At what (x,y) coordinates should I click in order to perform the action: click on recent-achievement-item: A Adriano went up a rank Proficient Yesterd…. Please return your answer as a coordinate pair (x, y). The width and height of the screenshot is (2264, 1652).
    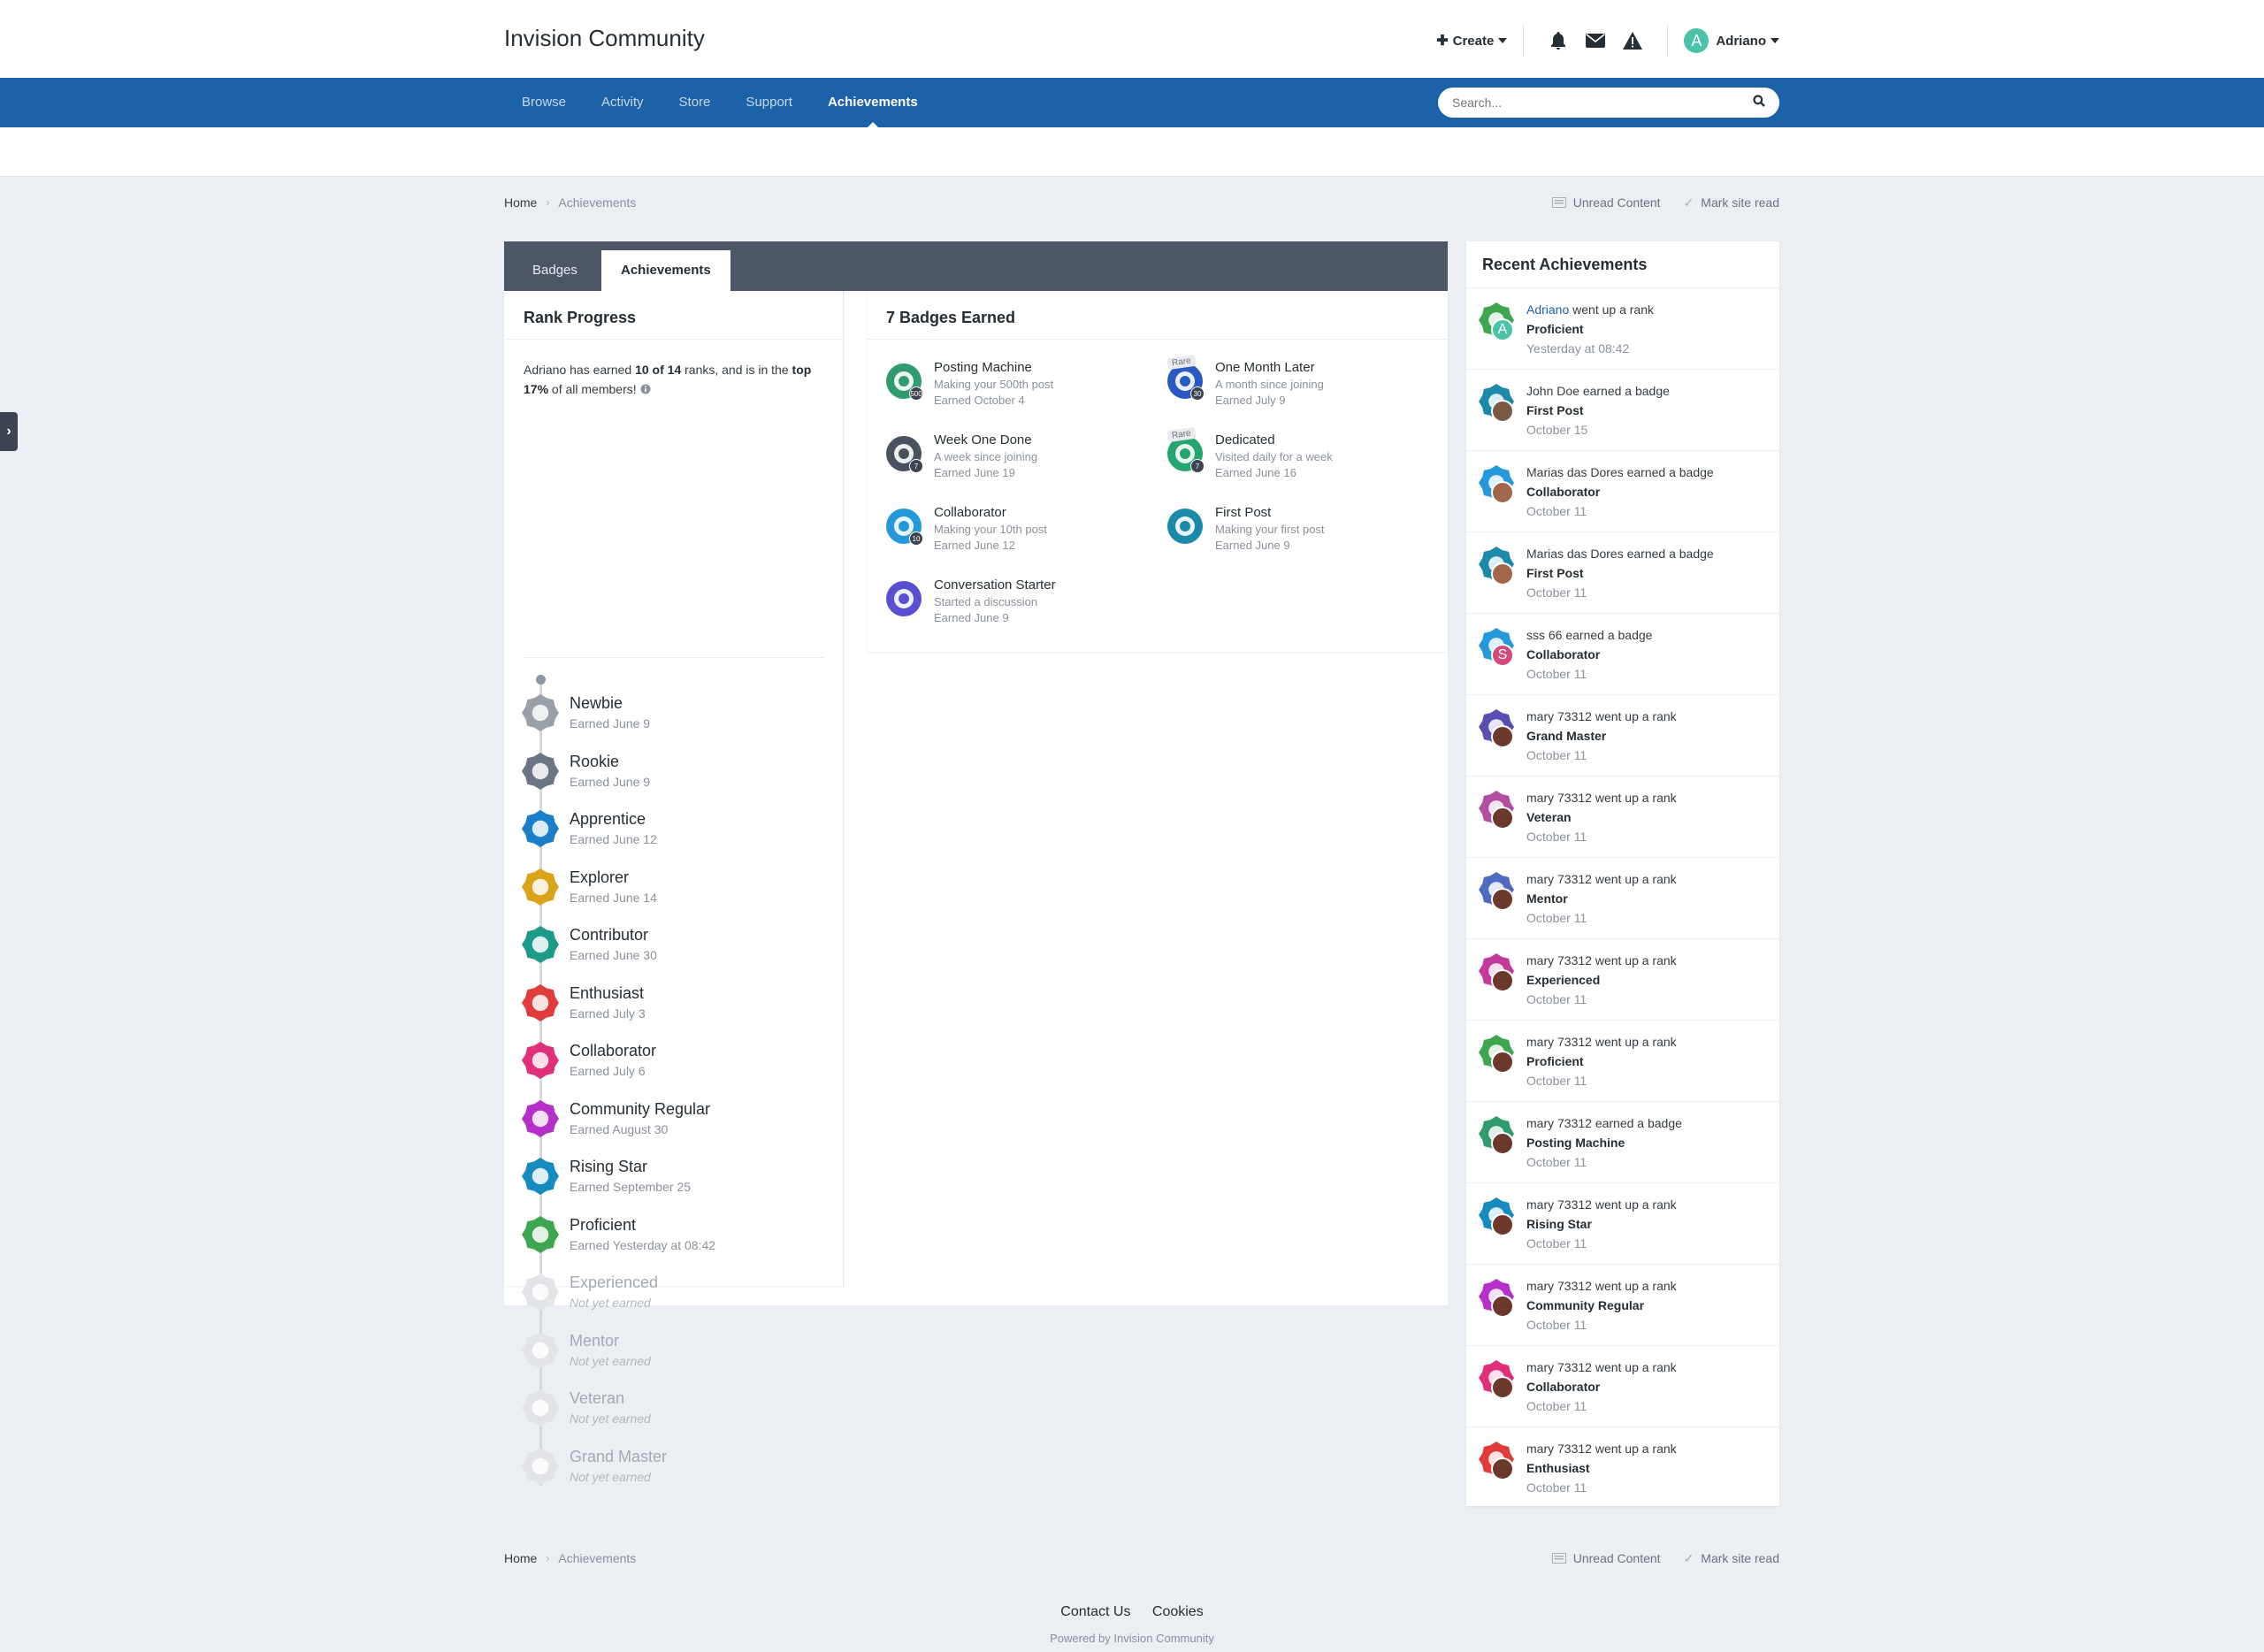
    Looking at the image, I should click on (1622, 329).